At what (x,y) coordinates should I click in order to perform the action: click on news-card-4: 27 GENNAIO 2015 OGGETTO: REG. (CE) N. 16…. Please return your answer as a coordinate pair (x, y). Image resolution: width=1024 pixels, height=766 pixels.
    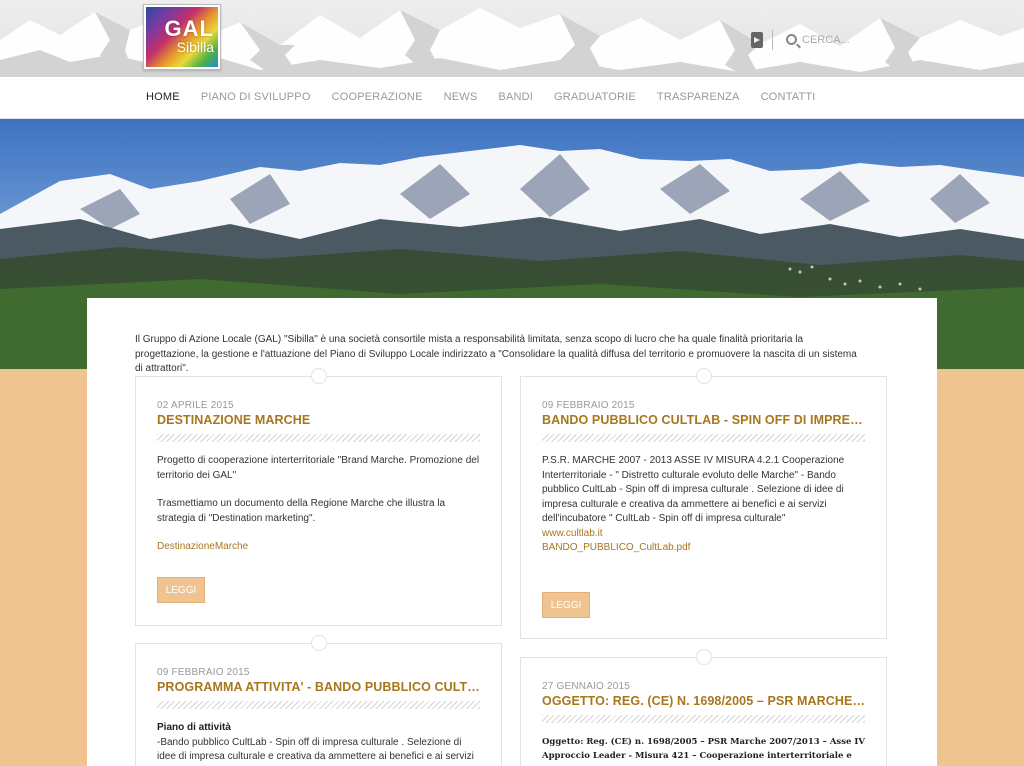
    Looking at the image, I should click on (703, 711).